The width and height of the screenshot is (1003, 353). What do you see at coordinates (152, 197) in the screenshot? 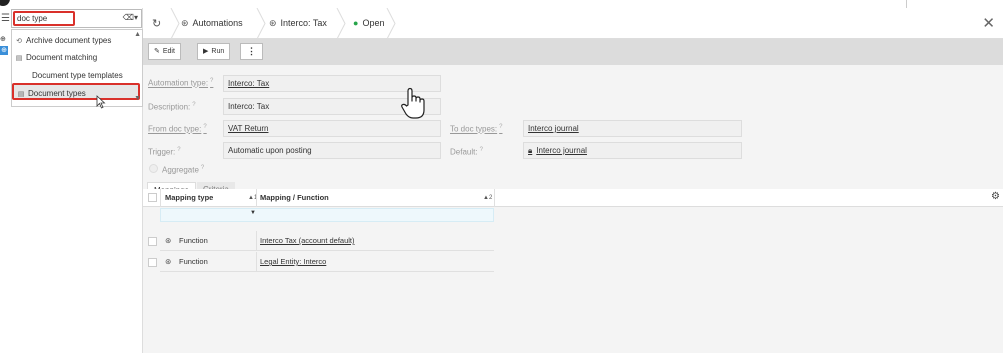
I see `select-all-checkbox` at bounding box center [152, 197].